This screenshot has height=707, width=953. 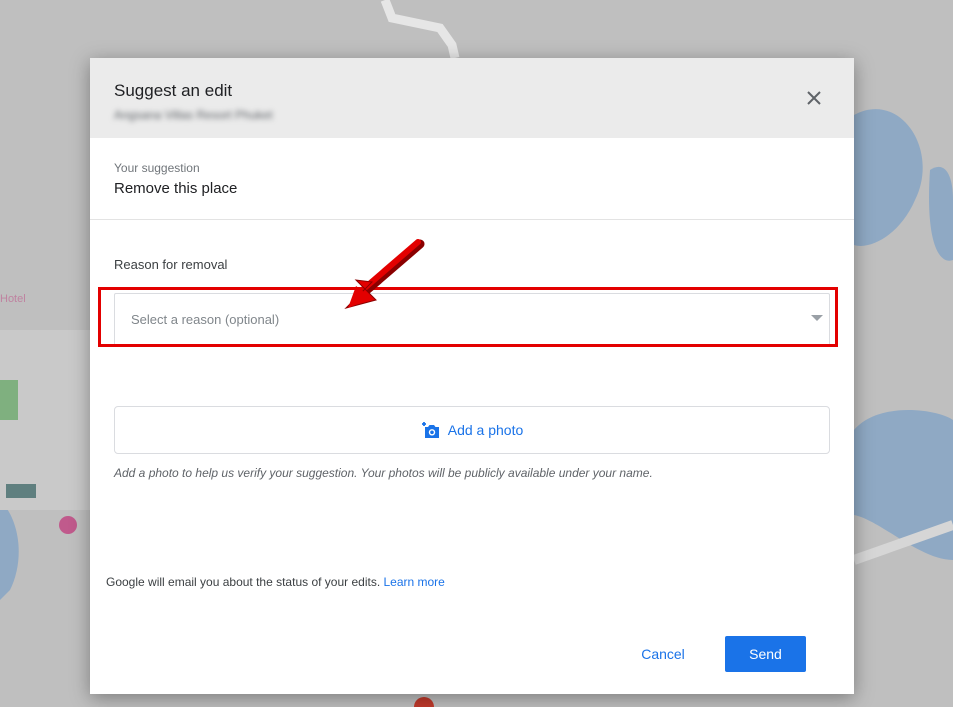 I want to click on learn-more-link: Learn more, so click(x=413, y=582).